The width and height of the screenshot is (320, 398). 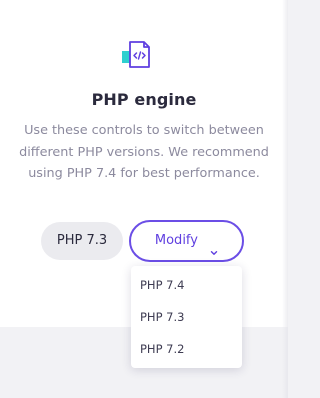 I want to click on php-version-dropdown: PHP 7.4 PHP 7.3 PHP 7.2, so click(x=186, y=317).